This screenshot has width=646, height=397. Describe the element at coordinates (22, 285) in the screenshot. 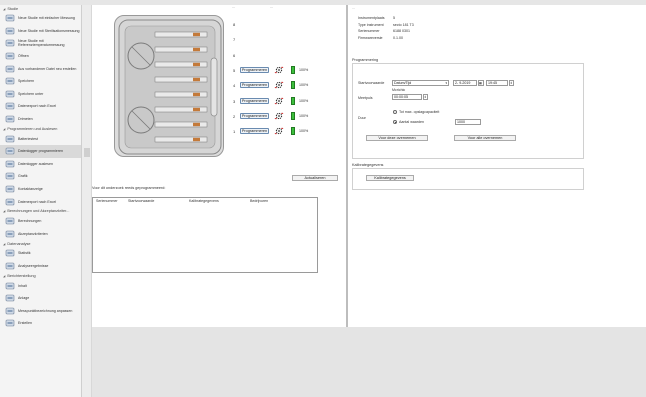

I see `sidebar-item-label: Inhalt` at that location.